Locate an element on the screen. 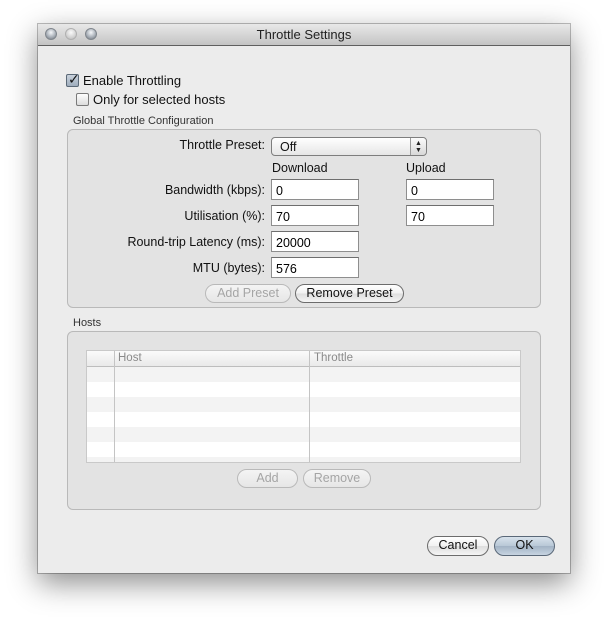 The image size is (608, 626). bandwidth-upload-input is located at coordinates (450, 189).